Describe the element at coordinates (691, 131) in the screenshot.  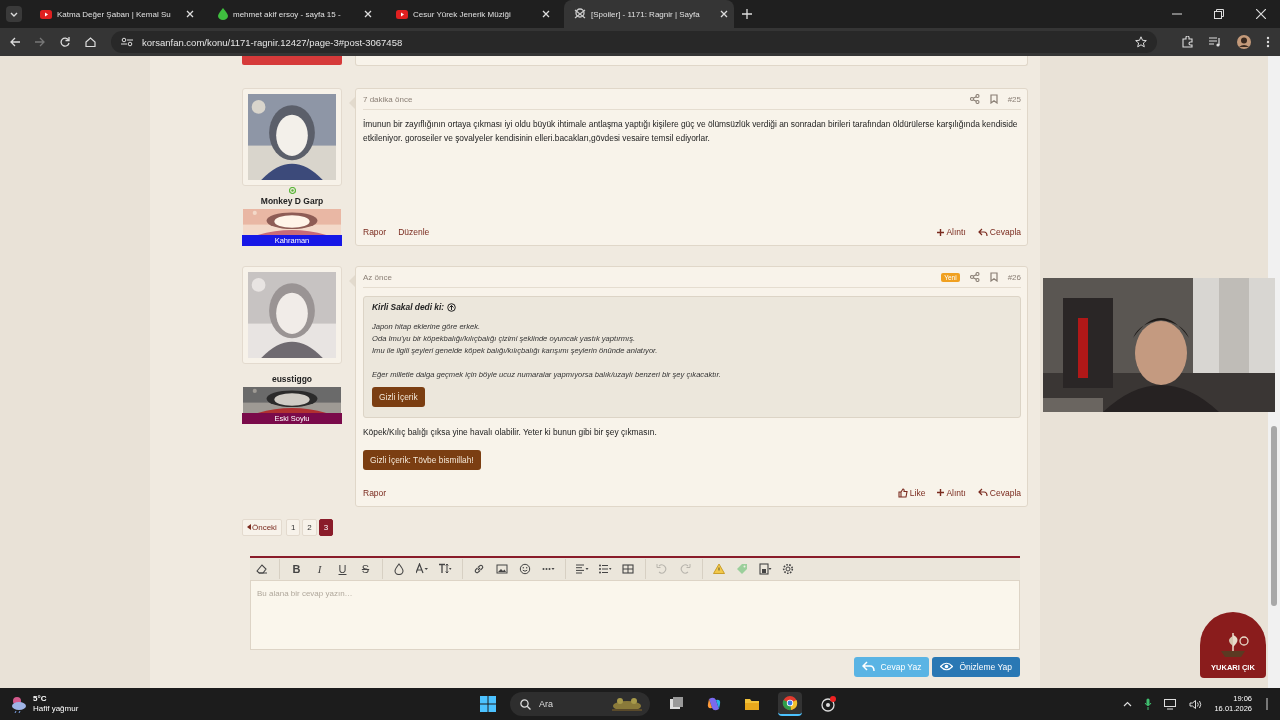
I see `post-text: İmunun bir zayıflığının ortaya çıkması iyi oldu büyük ihtimale antlaşma yaptığı kişilere güç ve ölümsüzlük verdiği an sonradan birileri tarafından öldürülerse karşılığında kendiside etkileniyor. goroseiler ve şovalyeler kendisinin elleri.bacakları,gövdesi vesaire temsil ediyorlar.` at that location.